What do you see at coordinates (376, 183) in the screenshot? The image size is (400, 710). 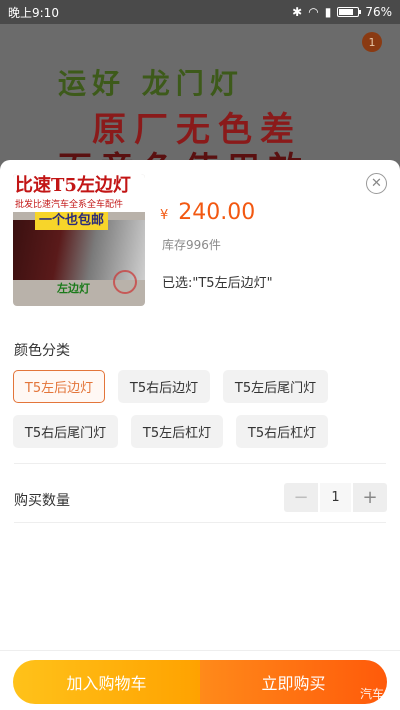 I see `close-icon: ✕` at bounding box center [376, 183].